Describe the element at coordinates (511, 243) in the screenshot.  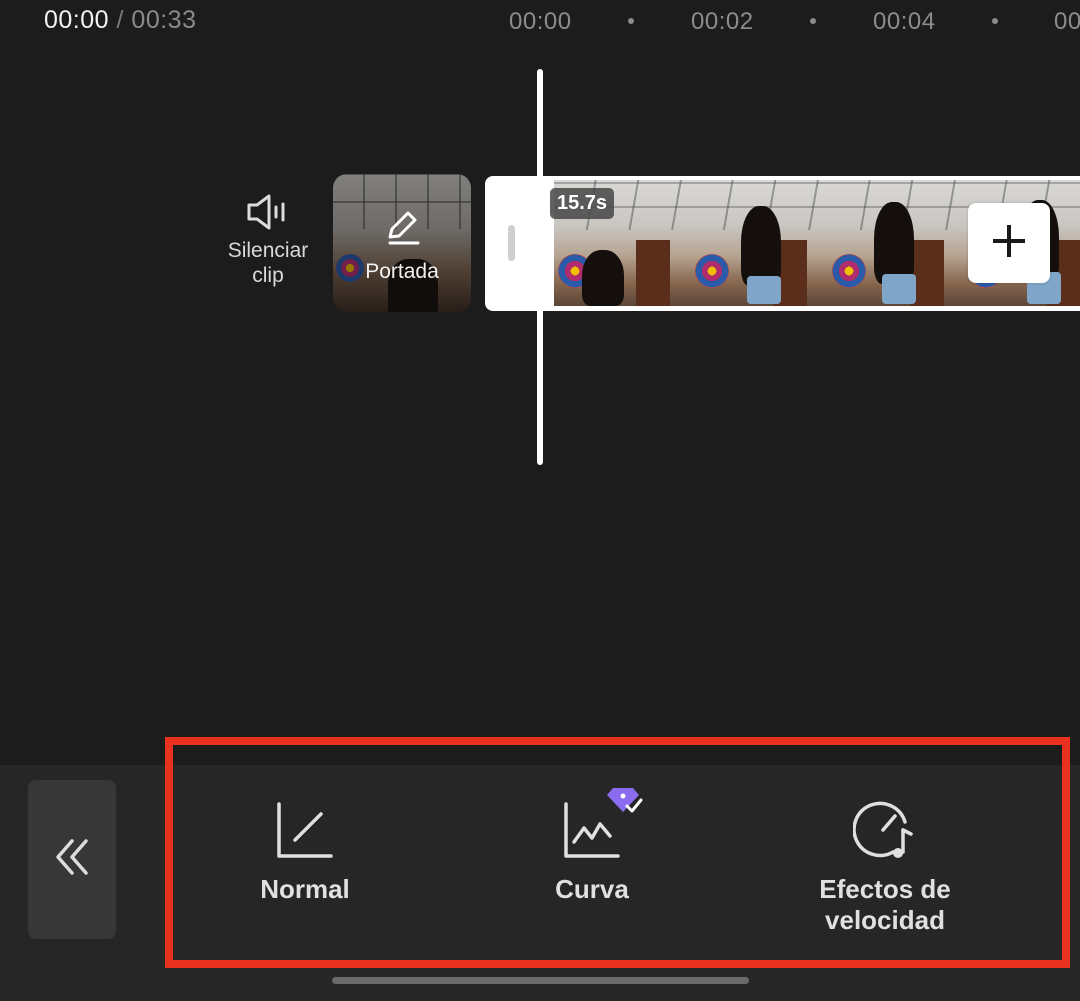
I see `clip-trim-handle` at that location.